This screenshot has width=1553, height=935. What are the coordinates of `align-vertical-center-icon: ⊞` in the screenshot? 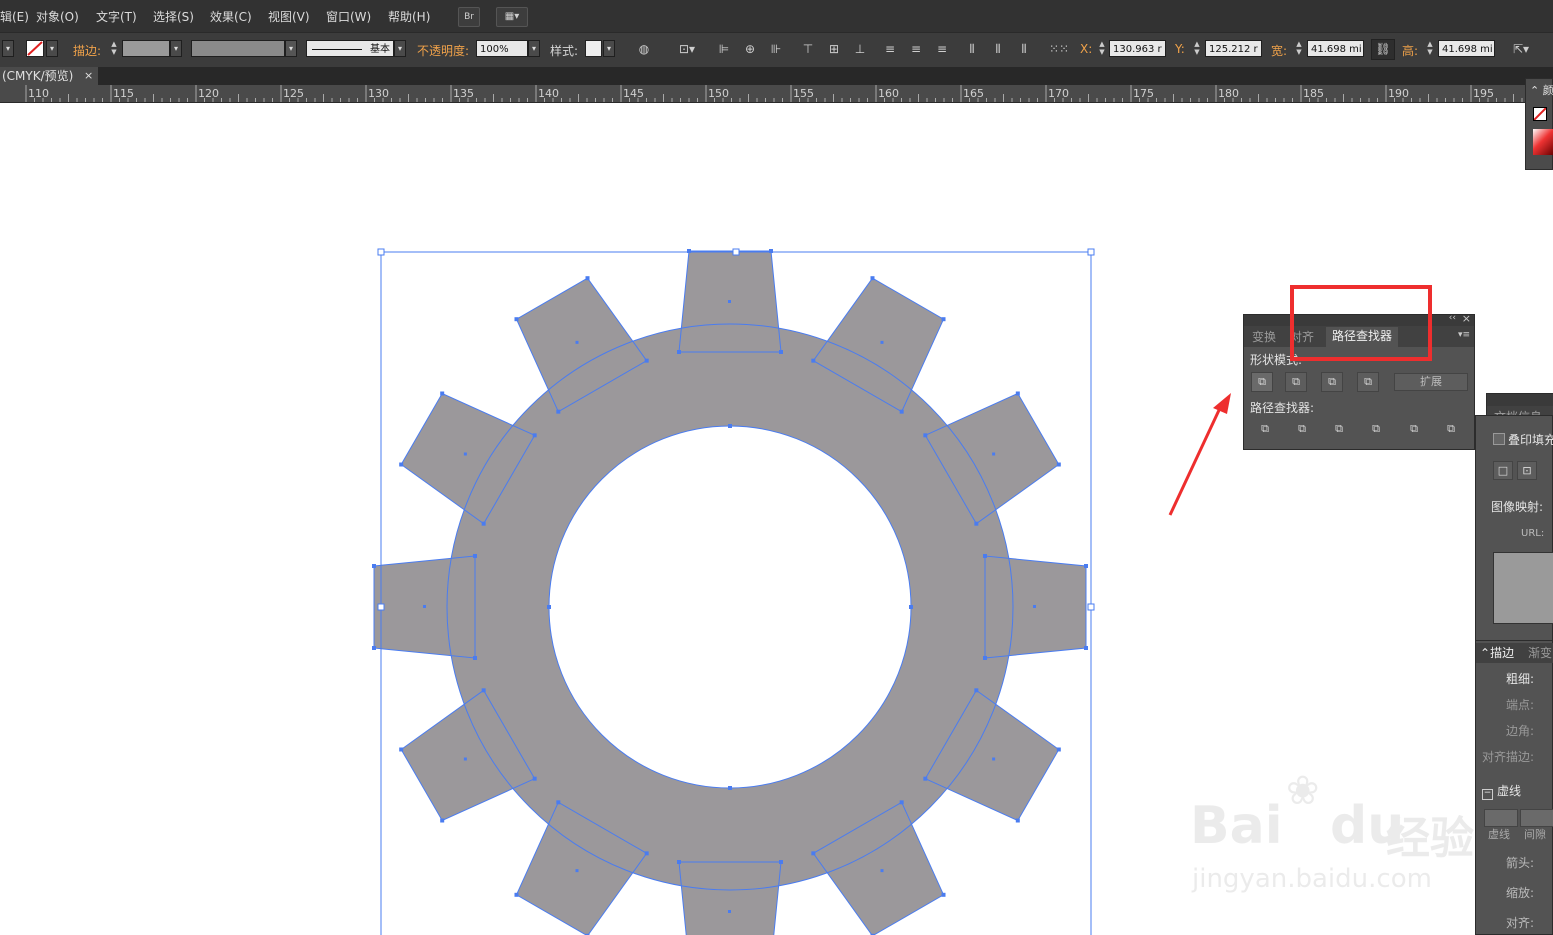 It's located at (834, 49).